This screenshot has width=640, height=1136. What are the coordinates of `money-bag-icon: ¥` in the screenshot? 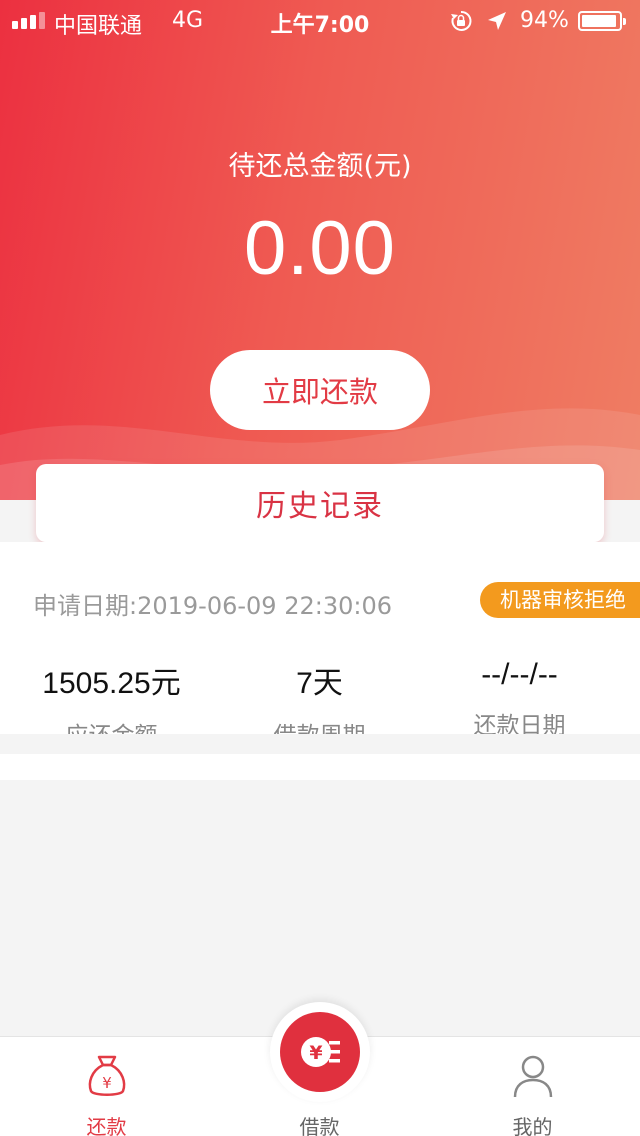 It's located at (106, 1075).